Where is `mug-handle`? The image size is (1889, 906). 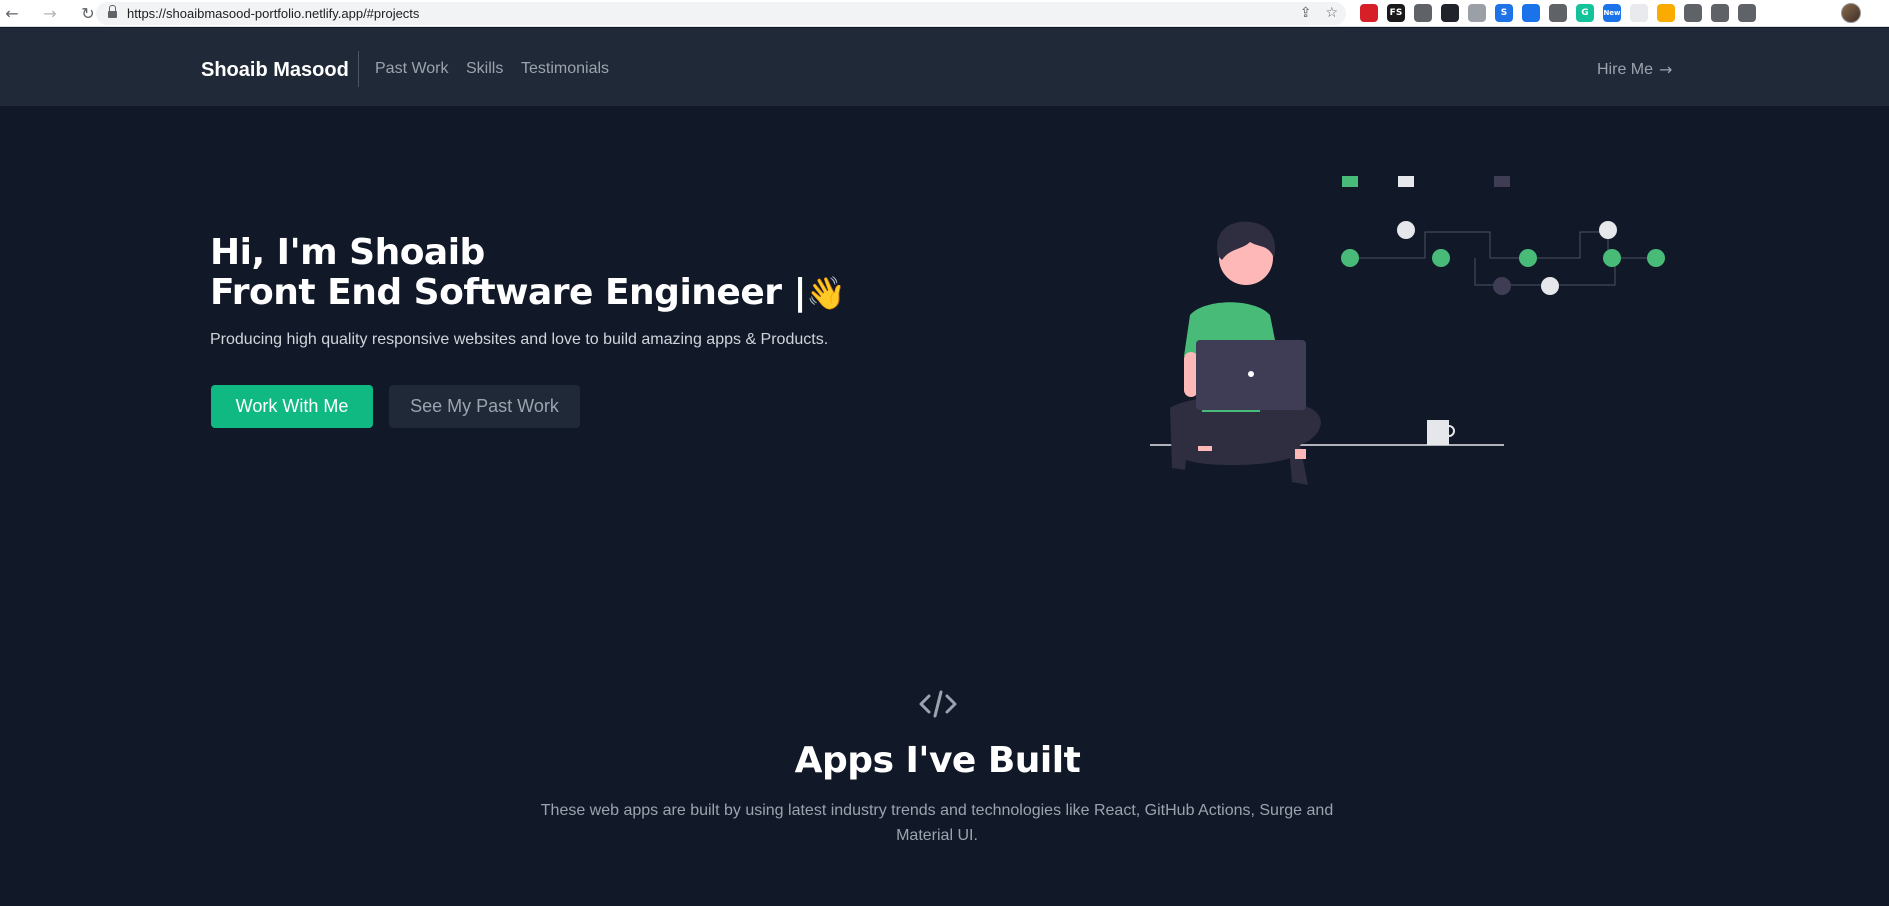 mug-handle is located at coordinates (1451, 431).